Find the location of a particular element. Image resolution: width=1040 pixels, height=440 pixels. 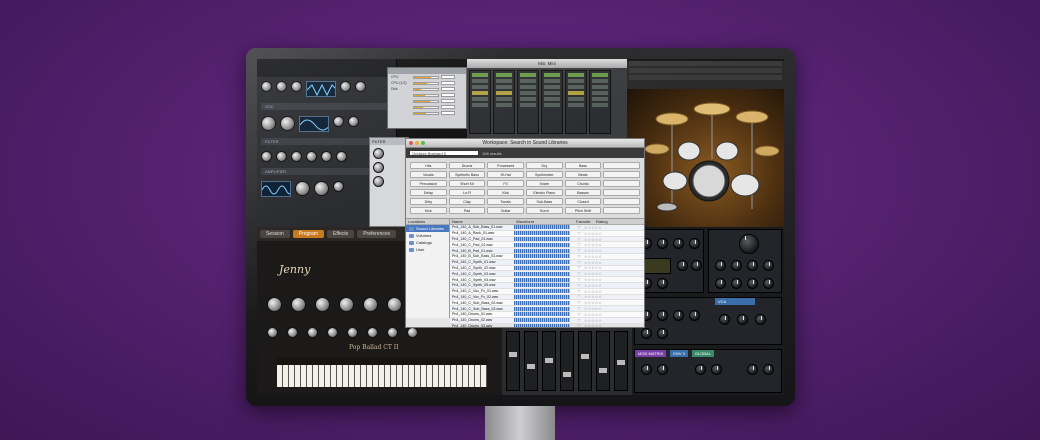

category-button: Electric Piano is located at coordinates (544, 192).